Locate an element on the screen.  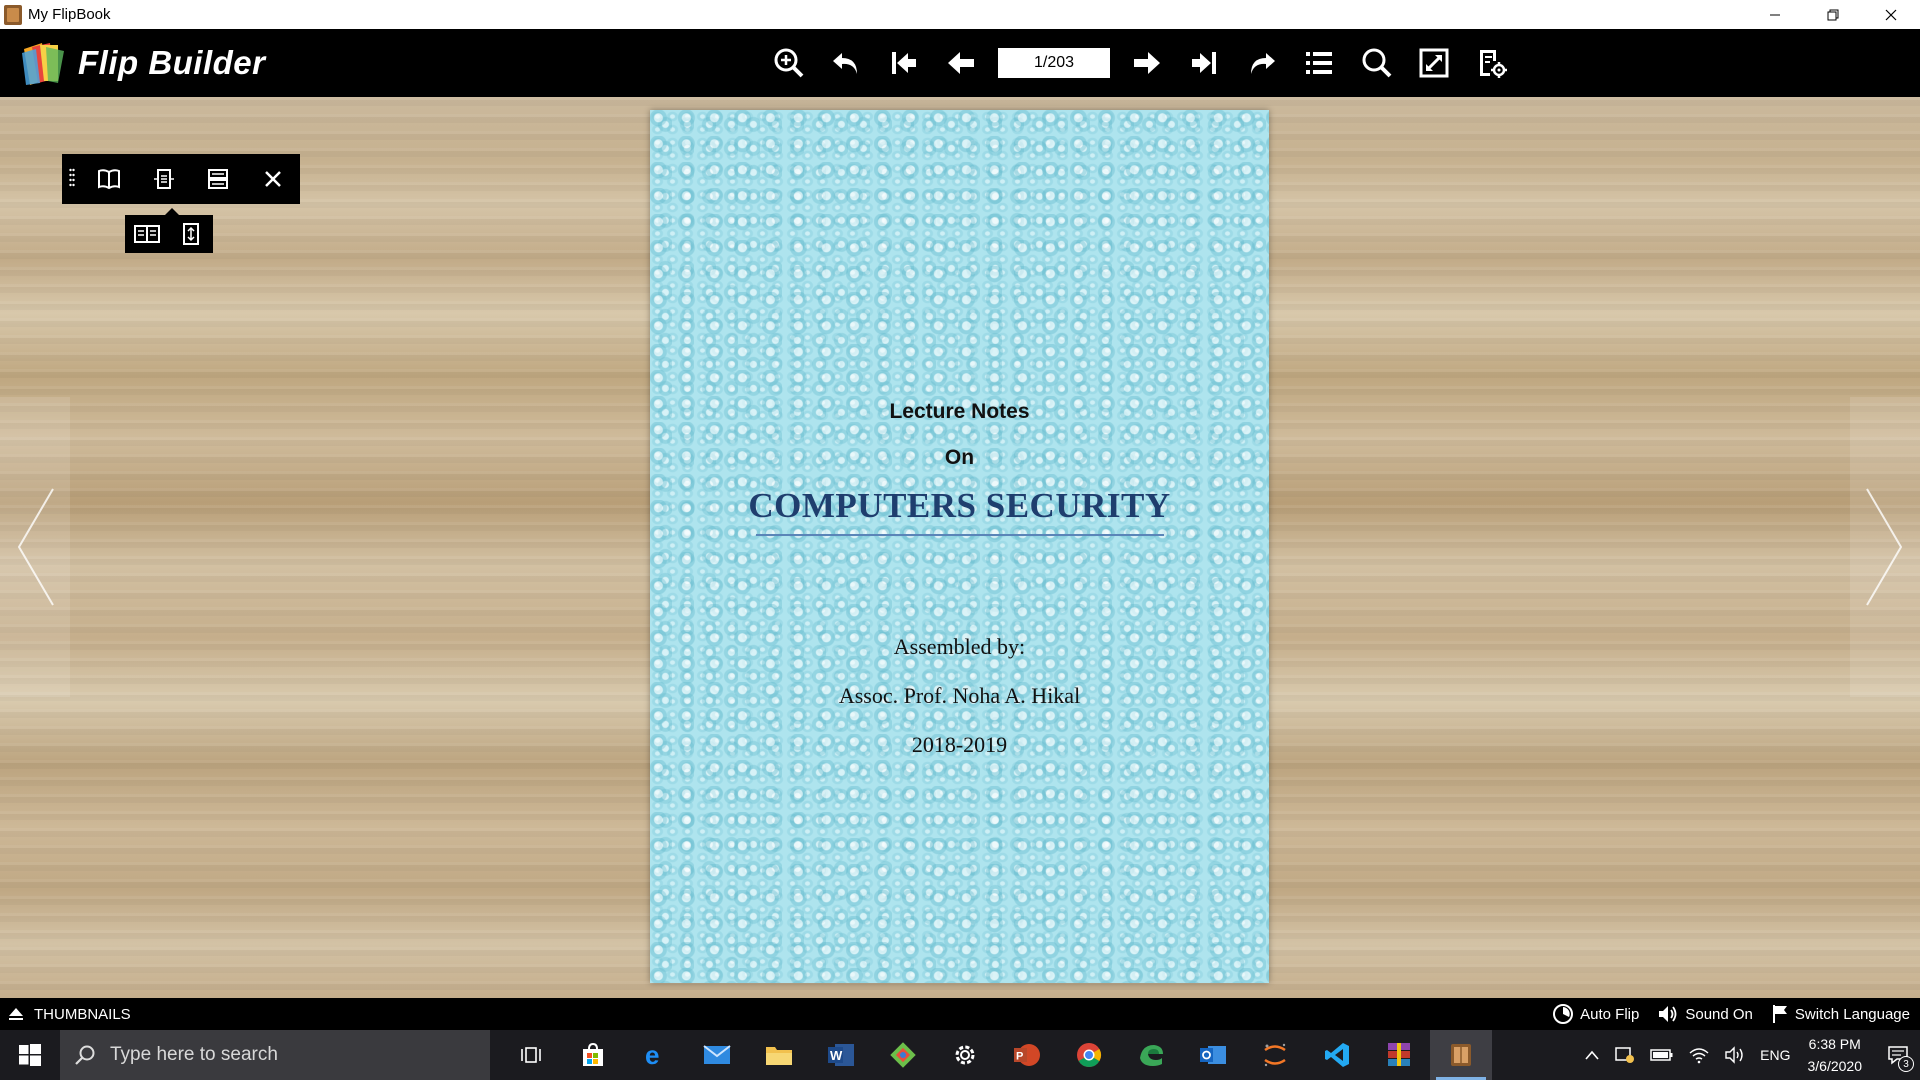
switch-language-label: Switch Language is located at coordinates (1852, 1014).